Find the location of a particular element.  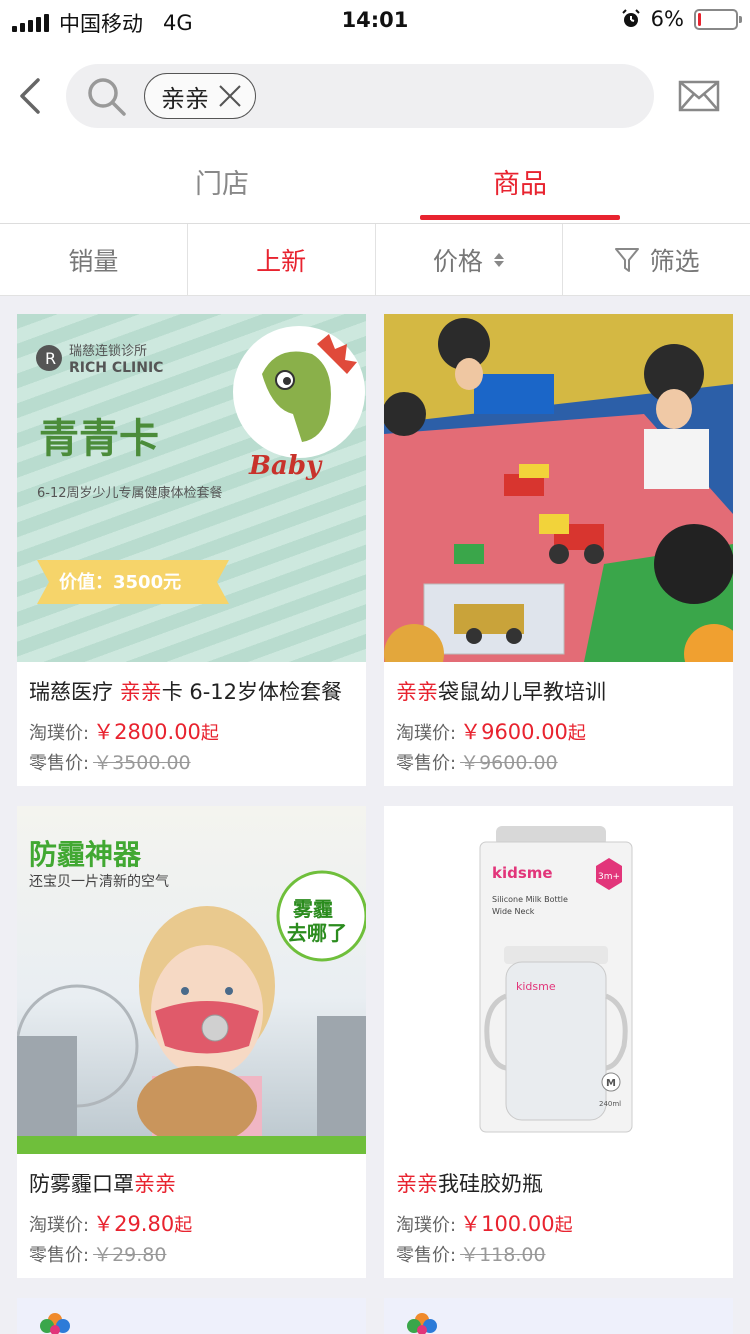

svg-text: 价值：3500元 is located at coordinates (120, 582).